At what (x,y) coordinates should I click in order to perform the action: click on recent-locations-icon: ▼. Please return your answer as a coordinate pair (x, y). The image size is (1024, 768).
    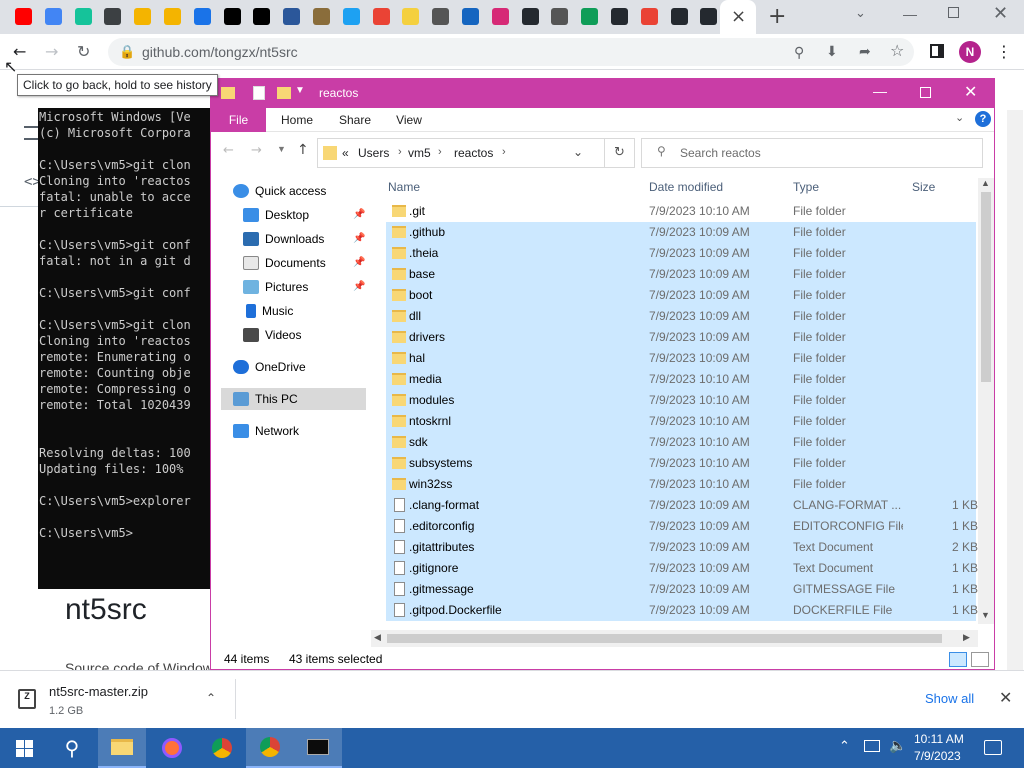
    Looking at the image, I should click on (281, 149).